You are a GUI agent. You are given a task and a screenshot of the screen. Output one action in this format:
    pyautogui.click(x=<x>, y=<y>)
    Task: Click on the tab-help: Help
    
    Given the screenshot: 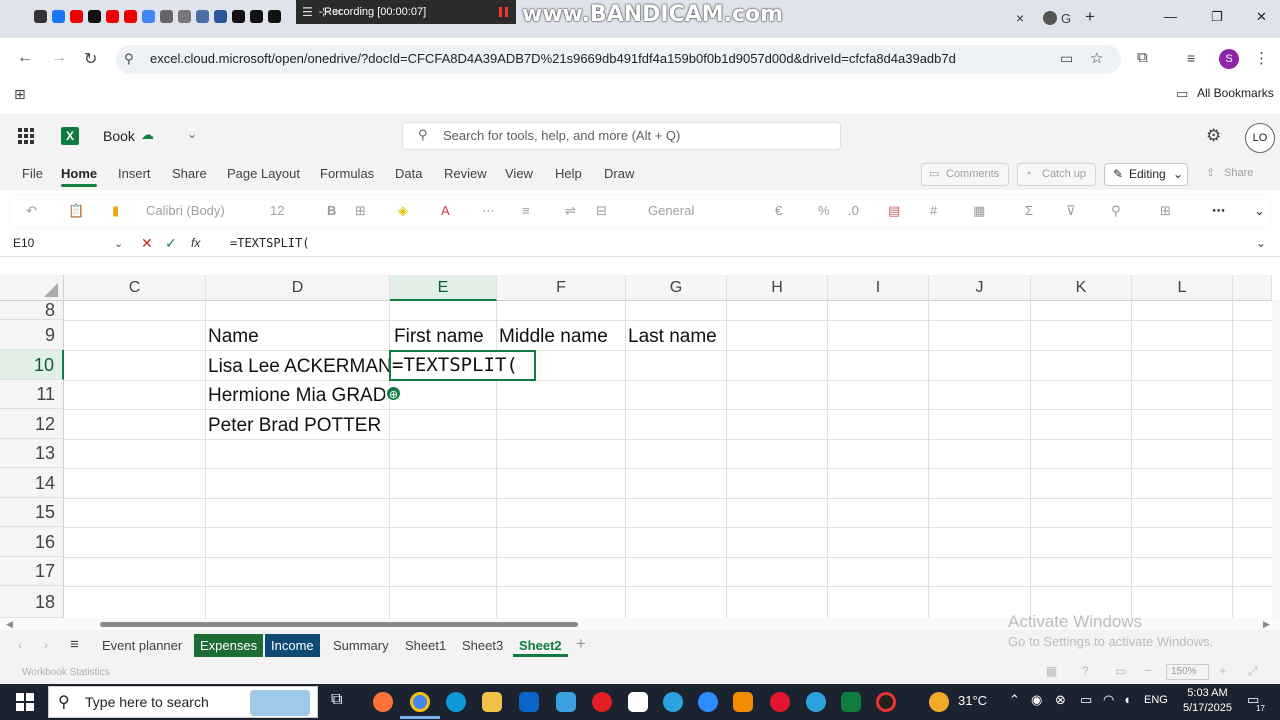 What is the action you would take?
    pyautogui.click(x=568, y=173)
    